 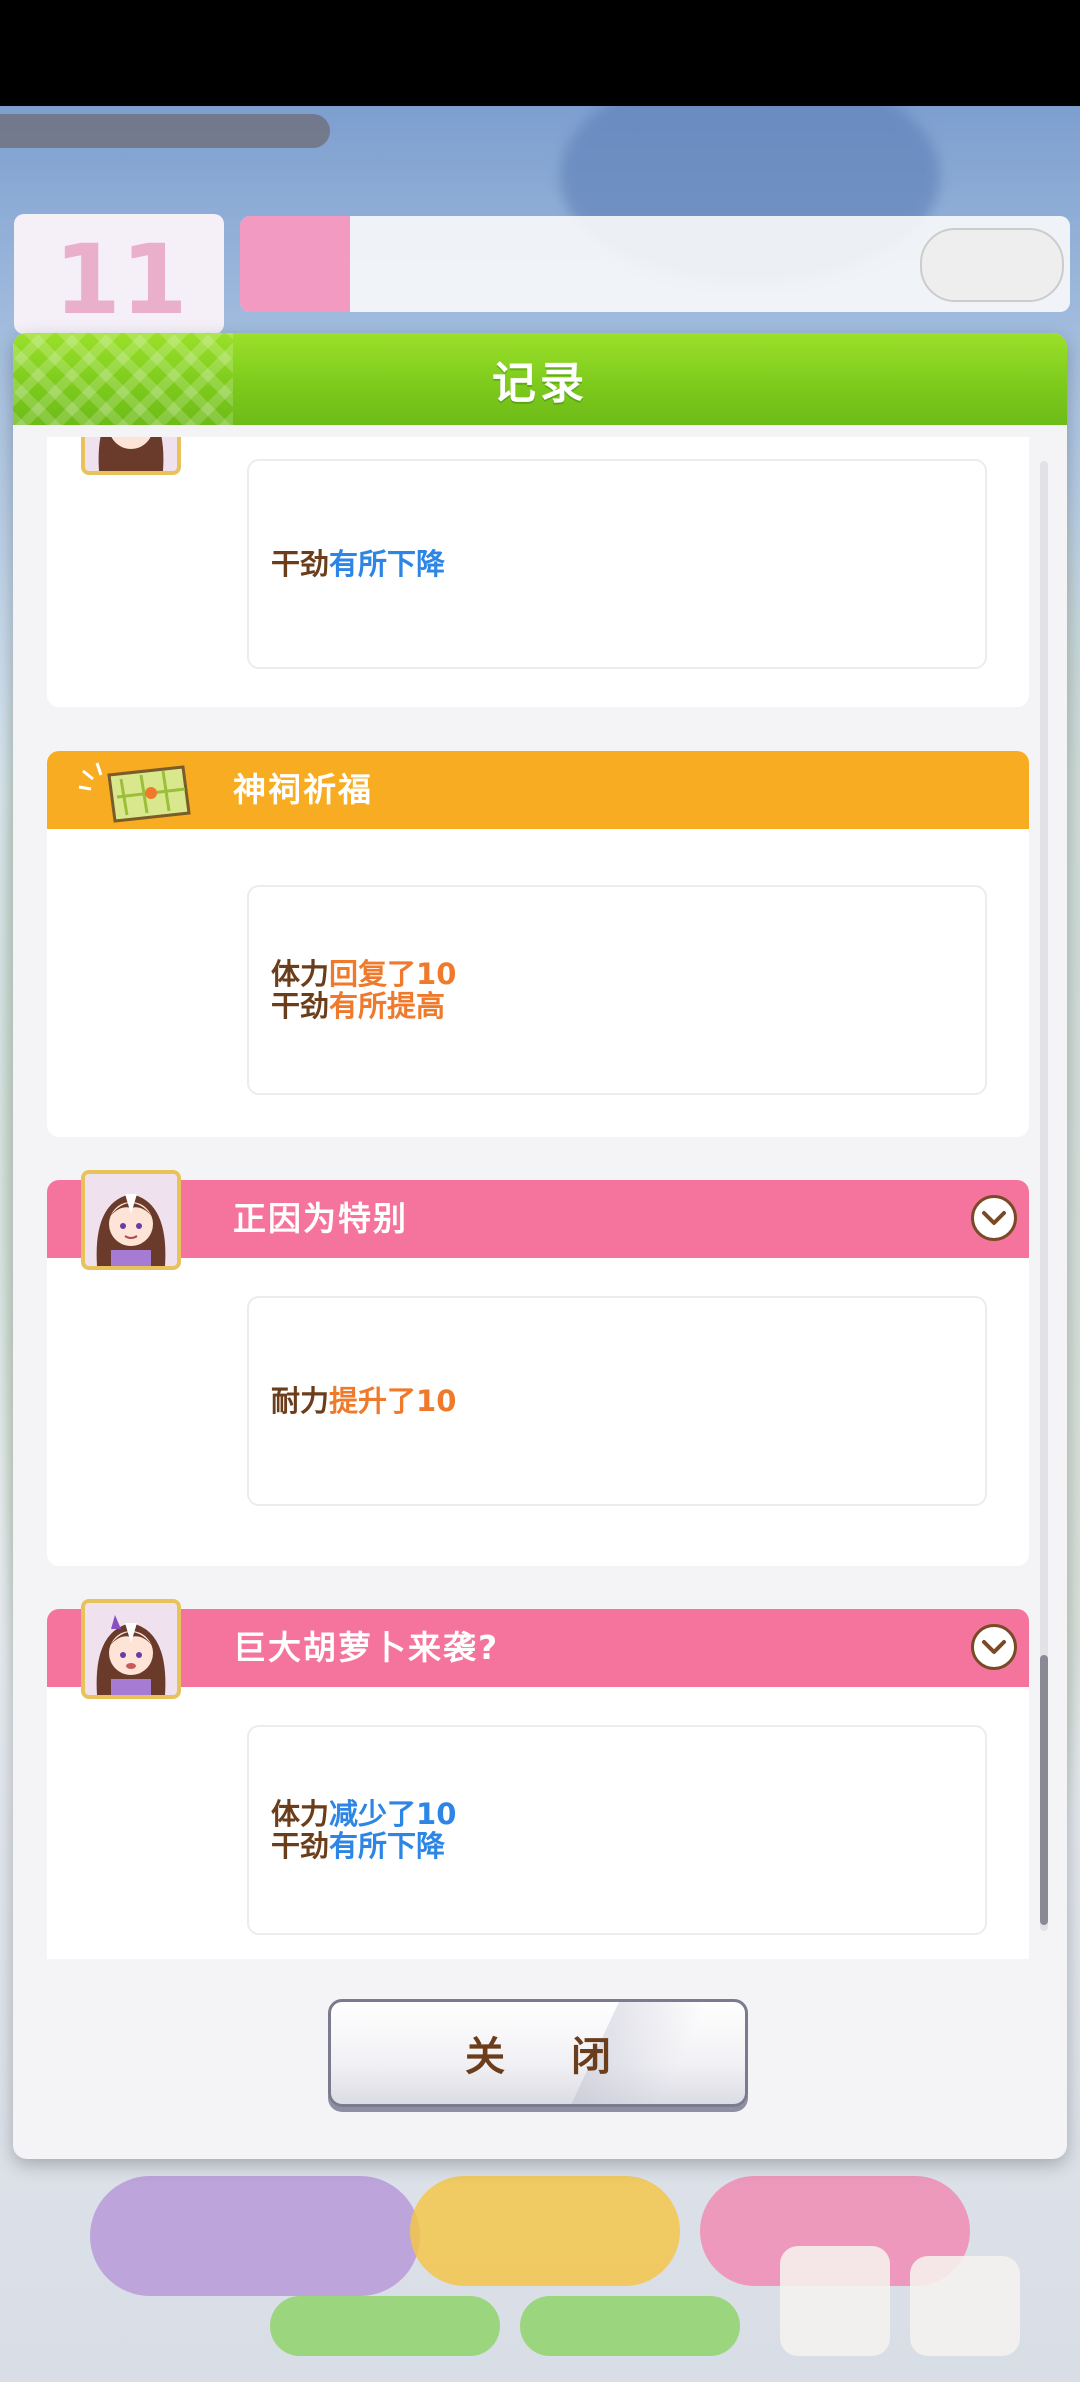 I want to click on scrollbar-thumb, so click(x=1044, y=1790).